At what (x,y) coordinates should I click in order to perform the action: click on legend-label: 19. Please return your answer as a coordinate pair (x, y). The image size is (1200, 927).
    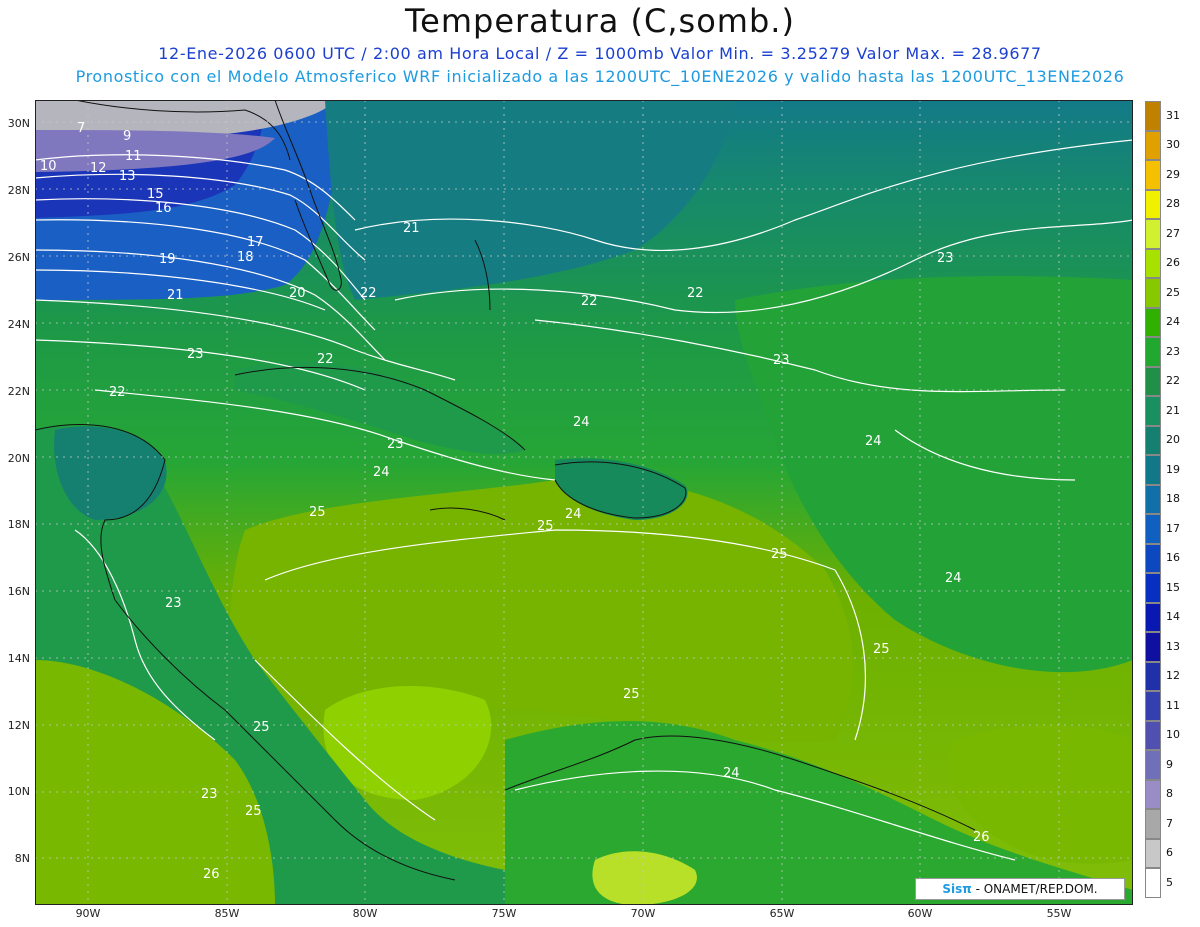
    Looking at the image, I should click on (1173, 469).